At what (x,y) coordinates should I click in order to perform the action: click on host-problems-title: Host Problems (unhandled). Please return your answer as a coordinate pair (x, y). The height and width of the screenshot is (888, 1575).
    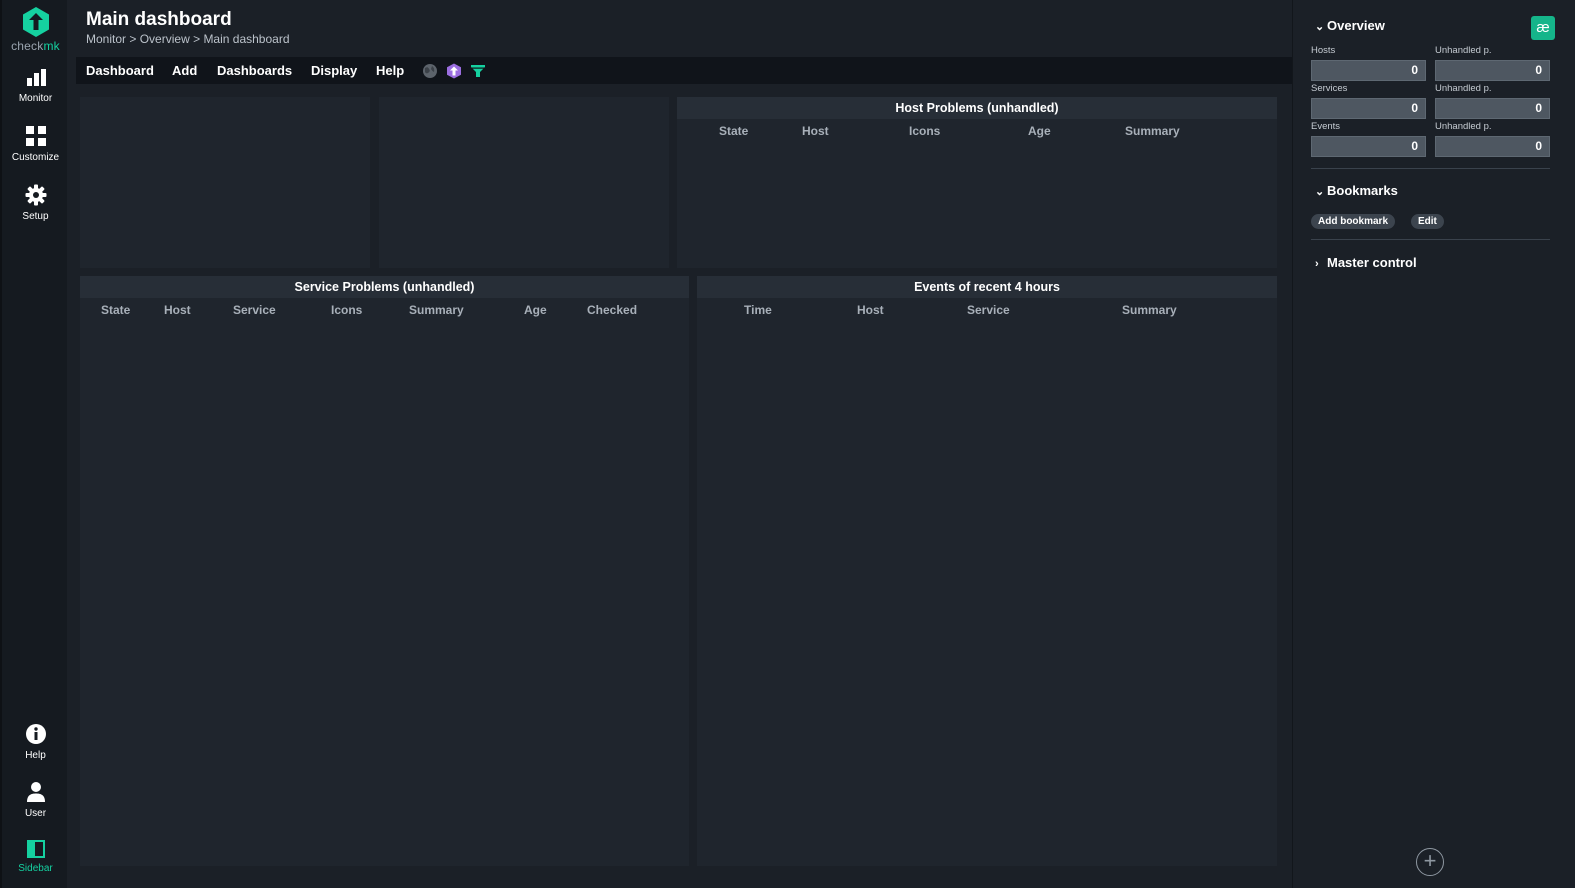
    Looking at the image, I should click on (977, 108).